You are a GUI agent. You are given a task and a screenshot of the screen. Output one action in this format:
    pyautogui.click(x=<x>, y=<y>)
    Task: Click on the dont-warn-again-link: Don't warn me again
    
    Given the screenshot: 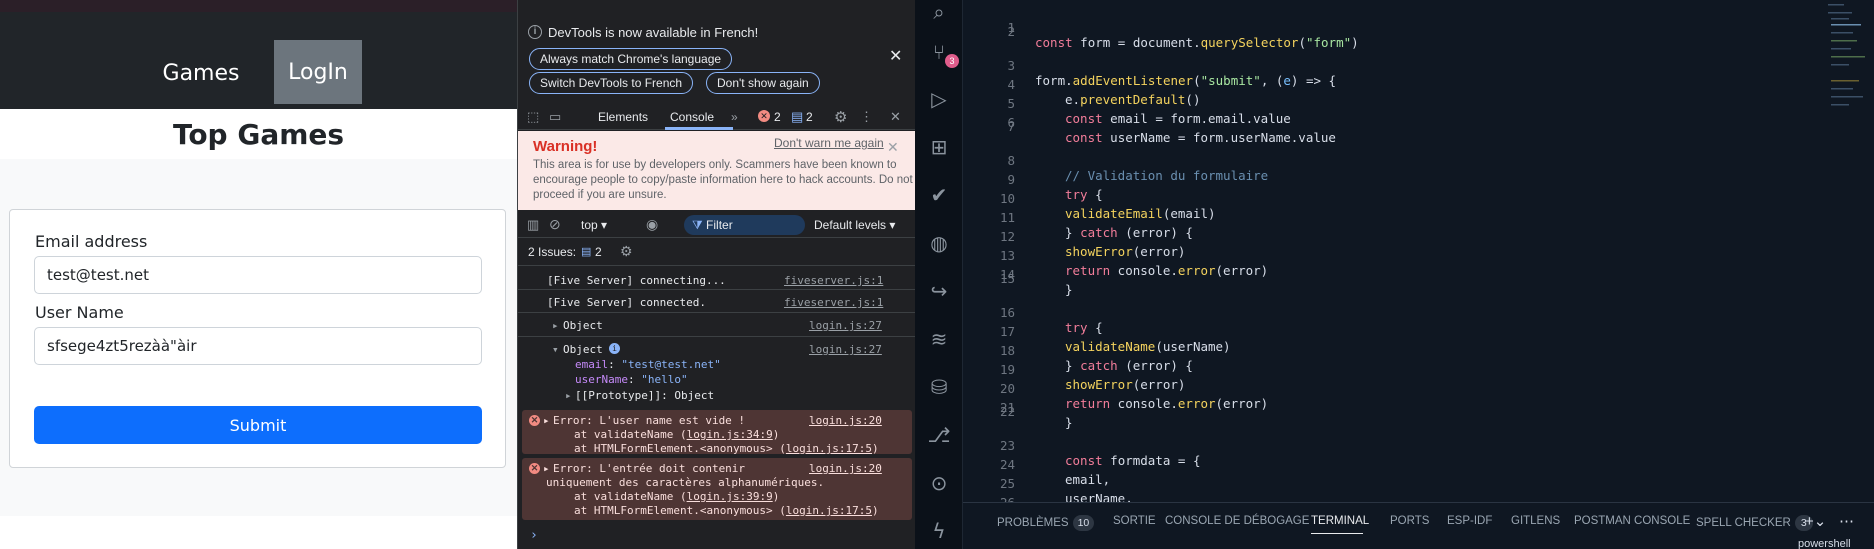 What is the action you would take?
    pyautogui.click(x=829, y=143)
    